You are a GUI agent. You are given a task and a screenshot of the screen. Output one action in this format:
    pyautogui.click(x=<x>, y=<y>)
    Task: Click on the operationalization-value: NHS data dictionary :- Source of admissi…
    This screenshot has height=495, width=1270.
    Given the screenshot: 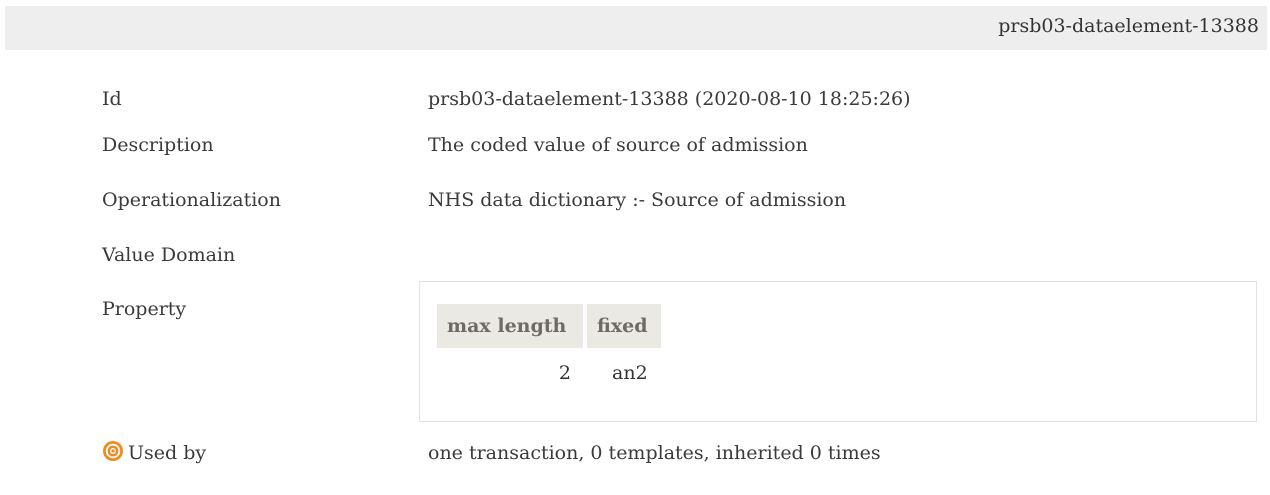 What is the action you would take?
    pyautogui.click(x=637, y=200)
    